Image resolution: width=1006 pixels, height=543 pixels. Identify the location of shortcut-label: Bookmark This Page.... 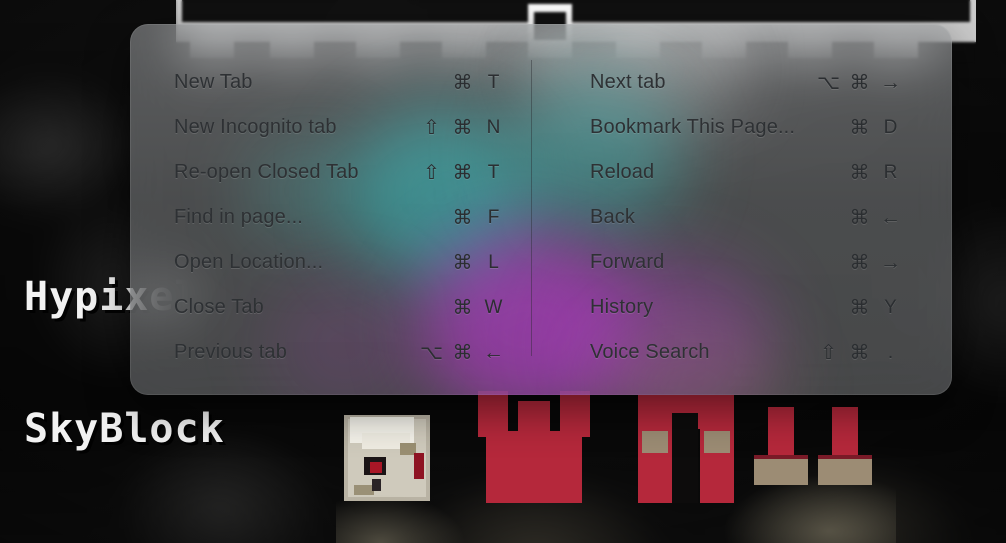
(693, 127).